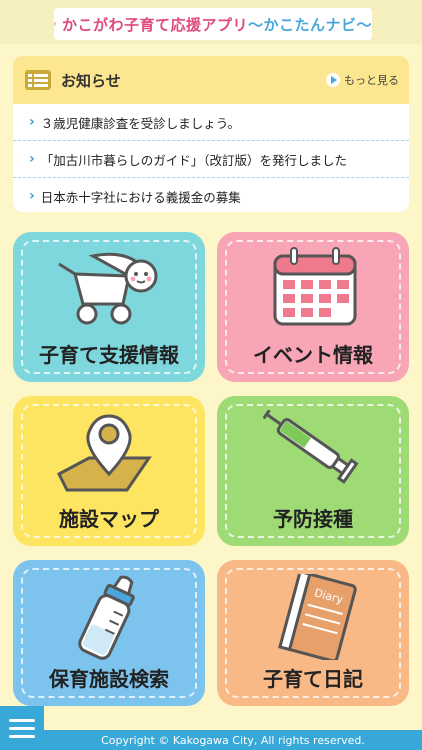  I want to click on tile-label: 子育て日記, so click(313, 679).